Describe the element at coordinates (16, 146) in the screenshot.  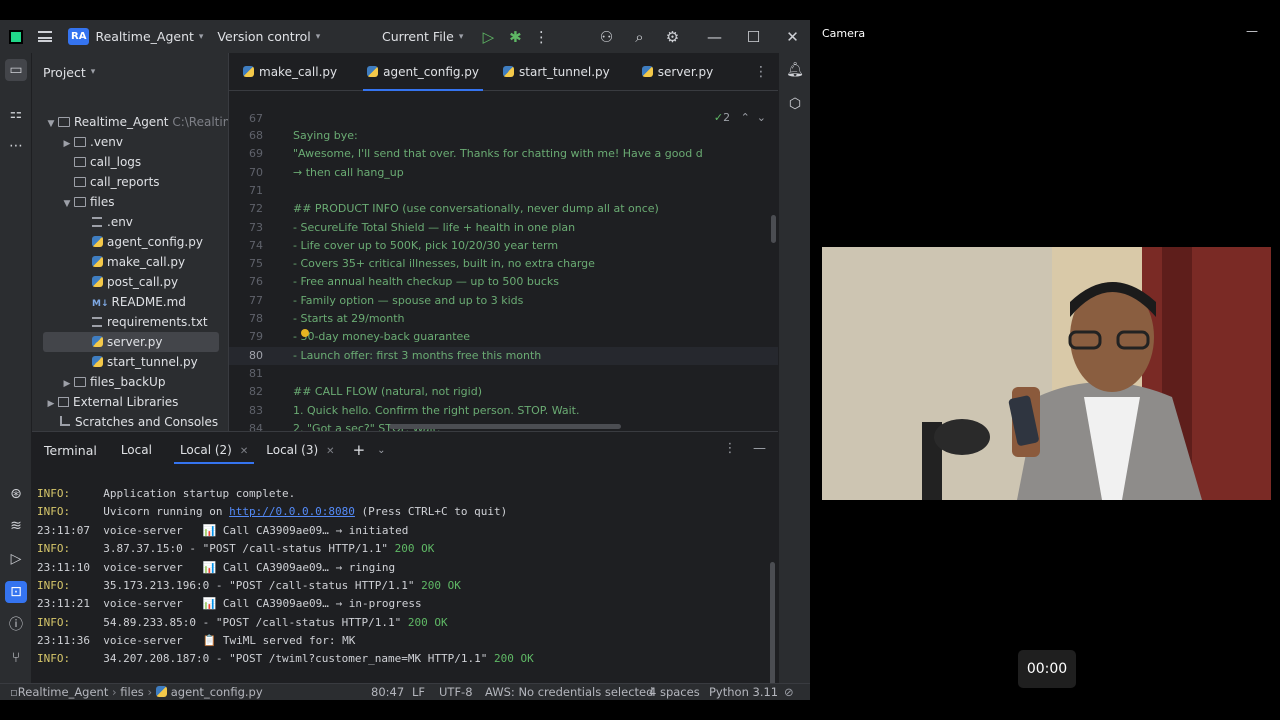
I see `more-tools-icon: ⋯` at that location.